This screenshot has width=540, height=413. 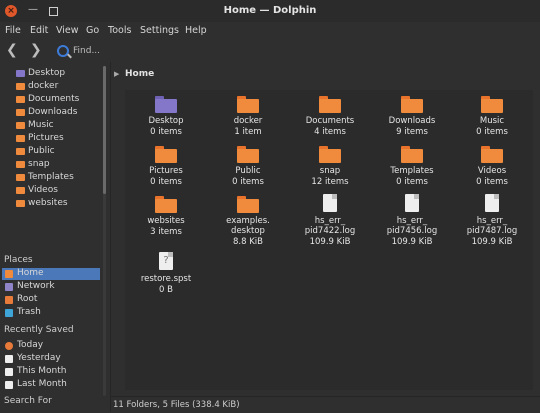 I want to click on menu-view: View, so click(x=67, y=30).